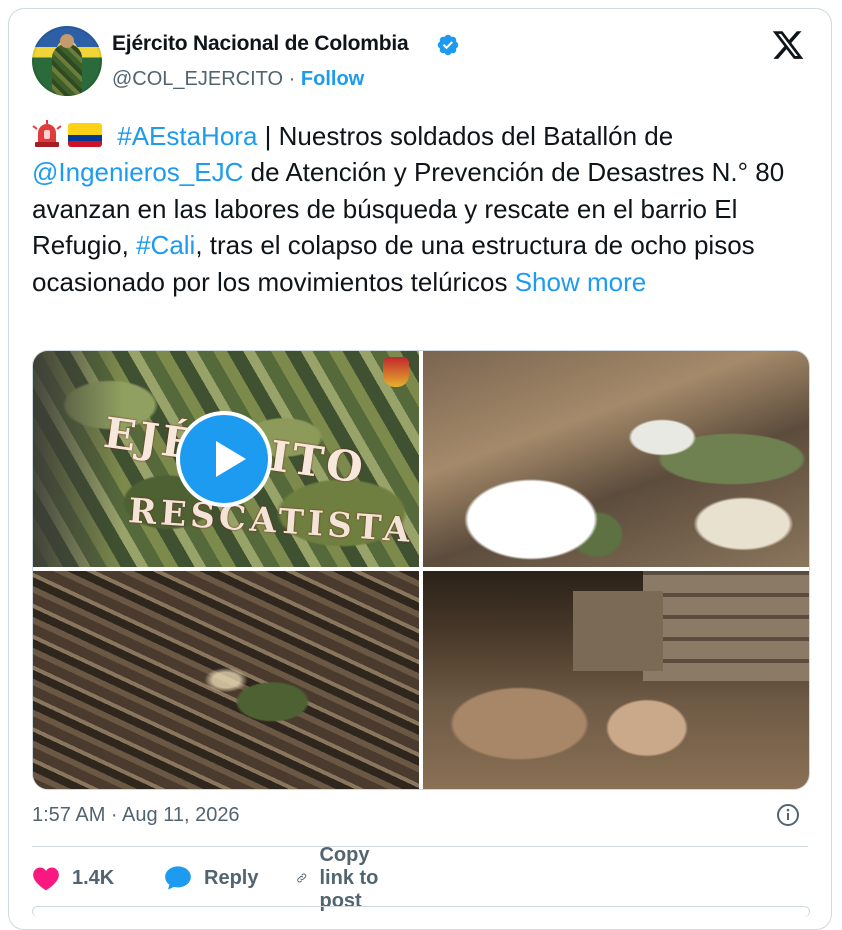  I want to click on tweet-link: #Cali, so click(165, 245).